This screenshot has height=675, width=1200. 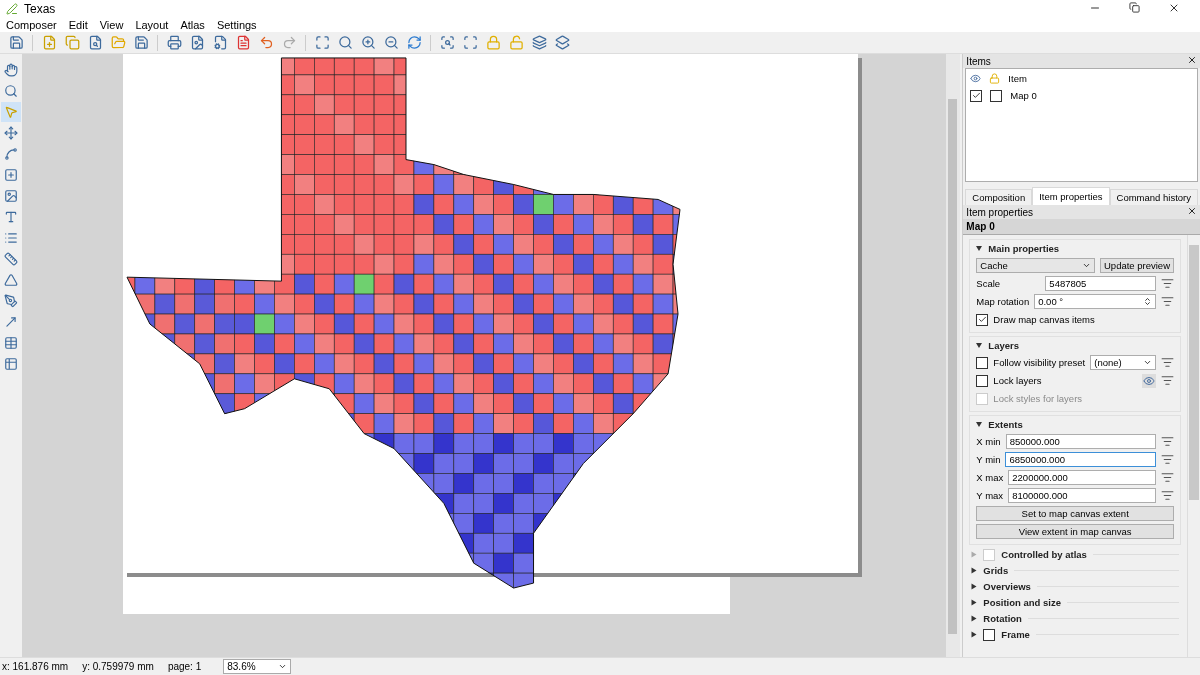 I want to click on section-title: Extents, so click(x=1005, y=424).